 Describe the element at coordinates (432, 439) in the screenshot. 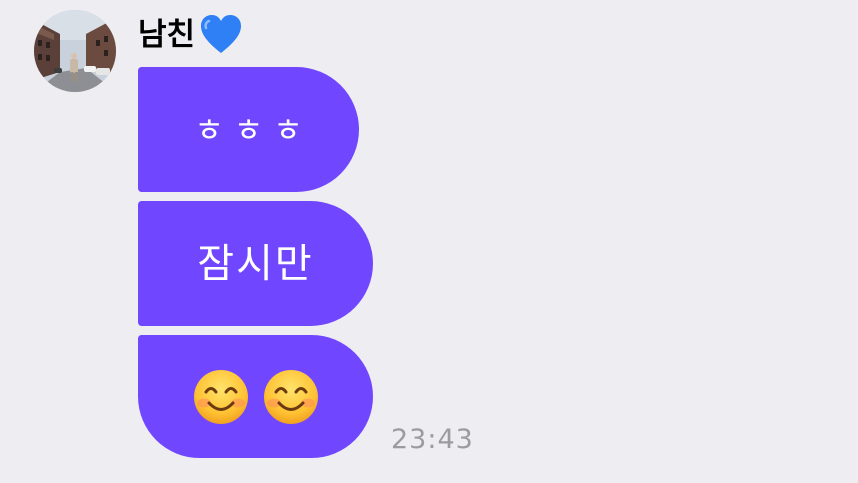

I see `message-timestamp: 23:43` at that location.